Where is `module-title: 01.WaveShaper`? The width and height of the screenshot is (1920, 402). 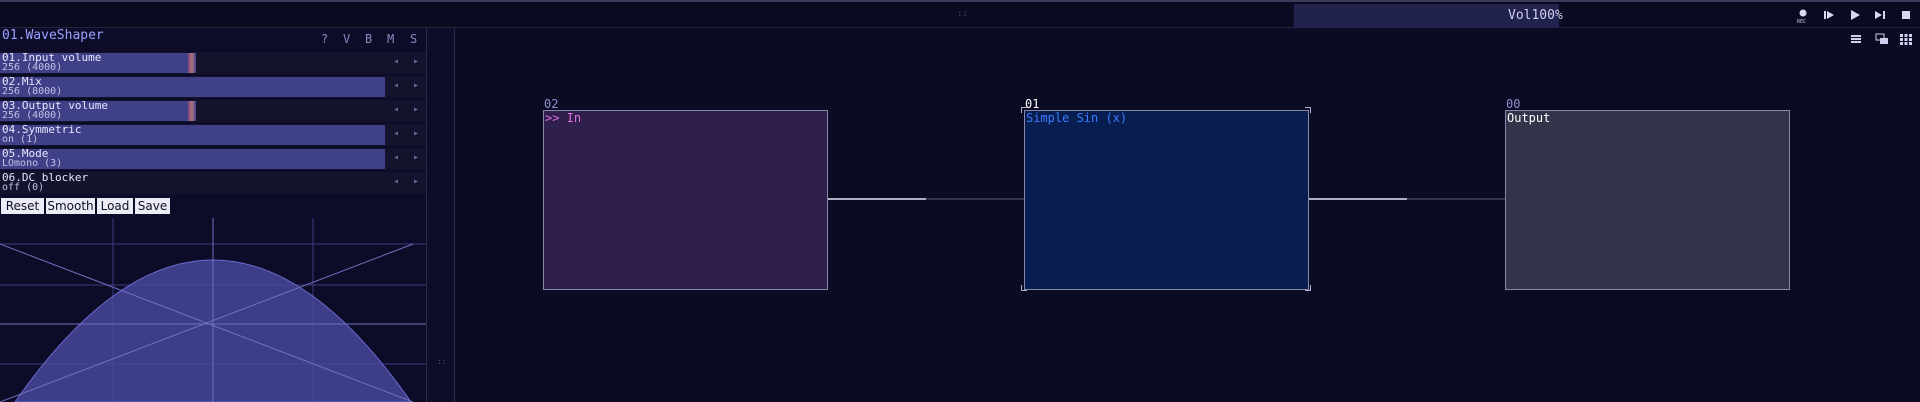 module-title: 01.WaveShaper is located at coordinates (53, 35).